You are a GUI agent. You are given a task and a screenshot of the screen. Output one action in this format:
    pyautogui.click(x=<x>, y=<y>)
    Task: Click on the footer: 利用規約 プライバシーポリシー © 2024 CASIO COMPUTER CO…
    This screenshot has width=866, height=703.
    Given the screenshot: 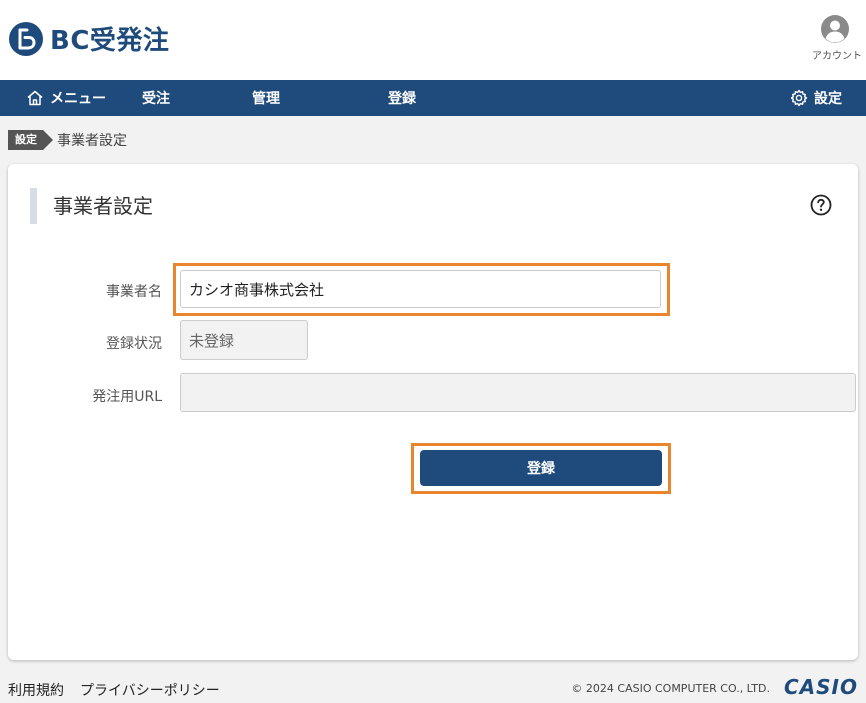 What is the action you would take?
    pyautogui.click(x=433, y=687)
    